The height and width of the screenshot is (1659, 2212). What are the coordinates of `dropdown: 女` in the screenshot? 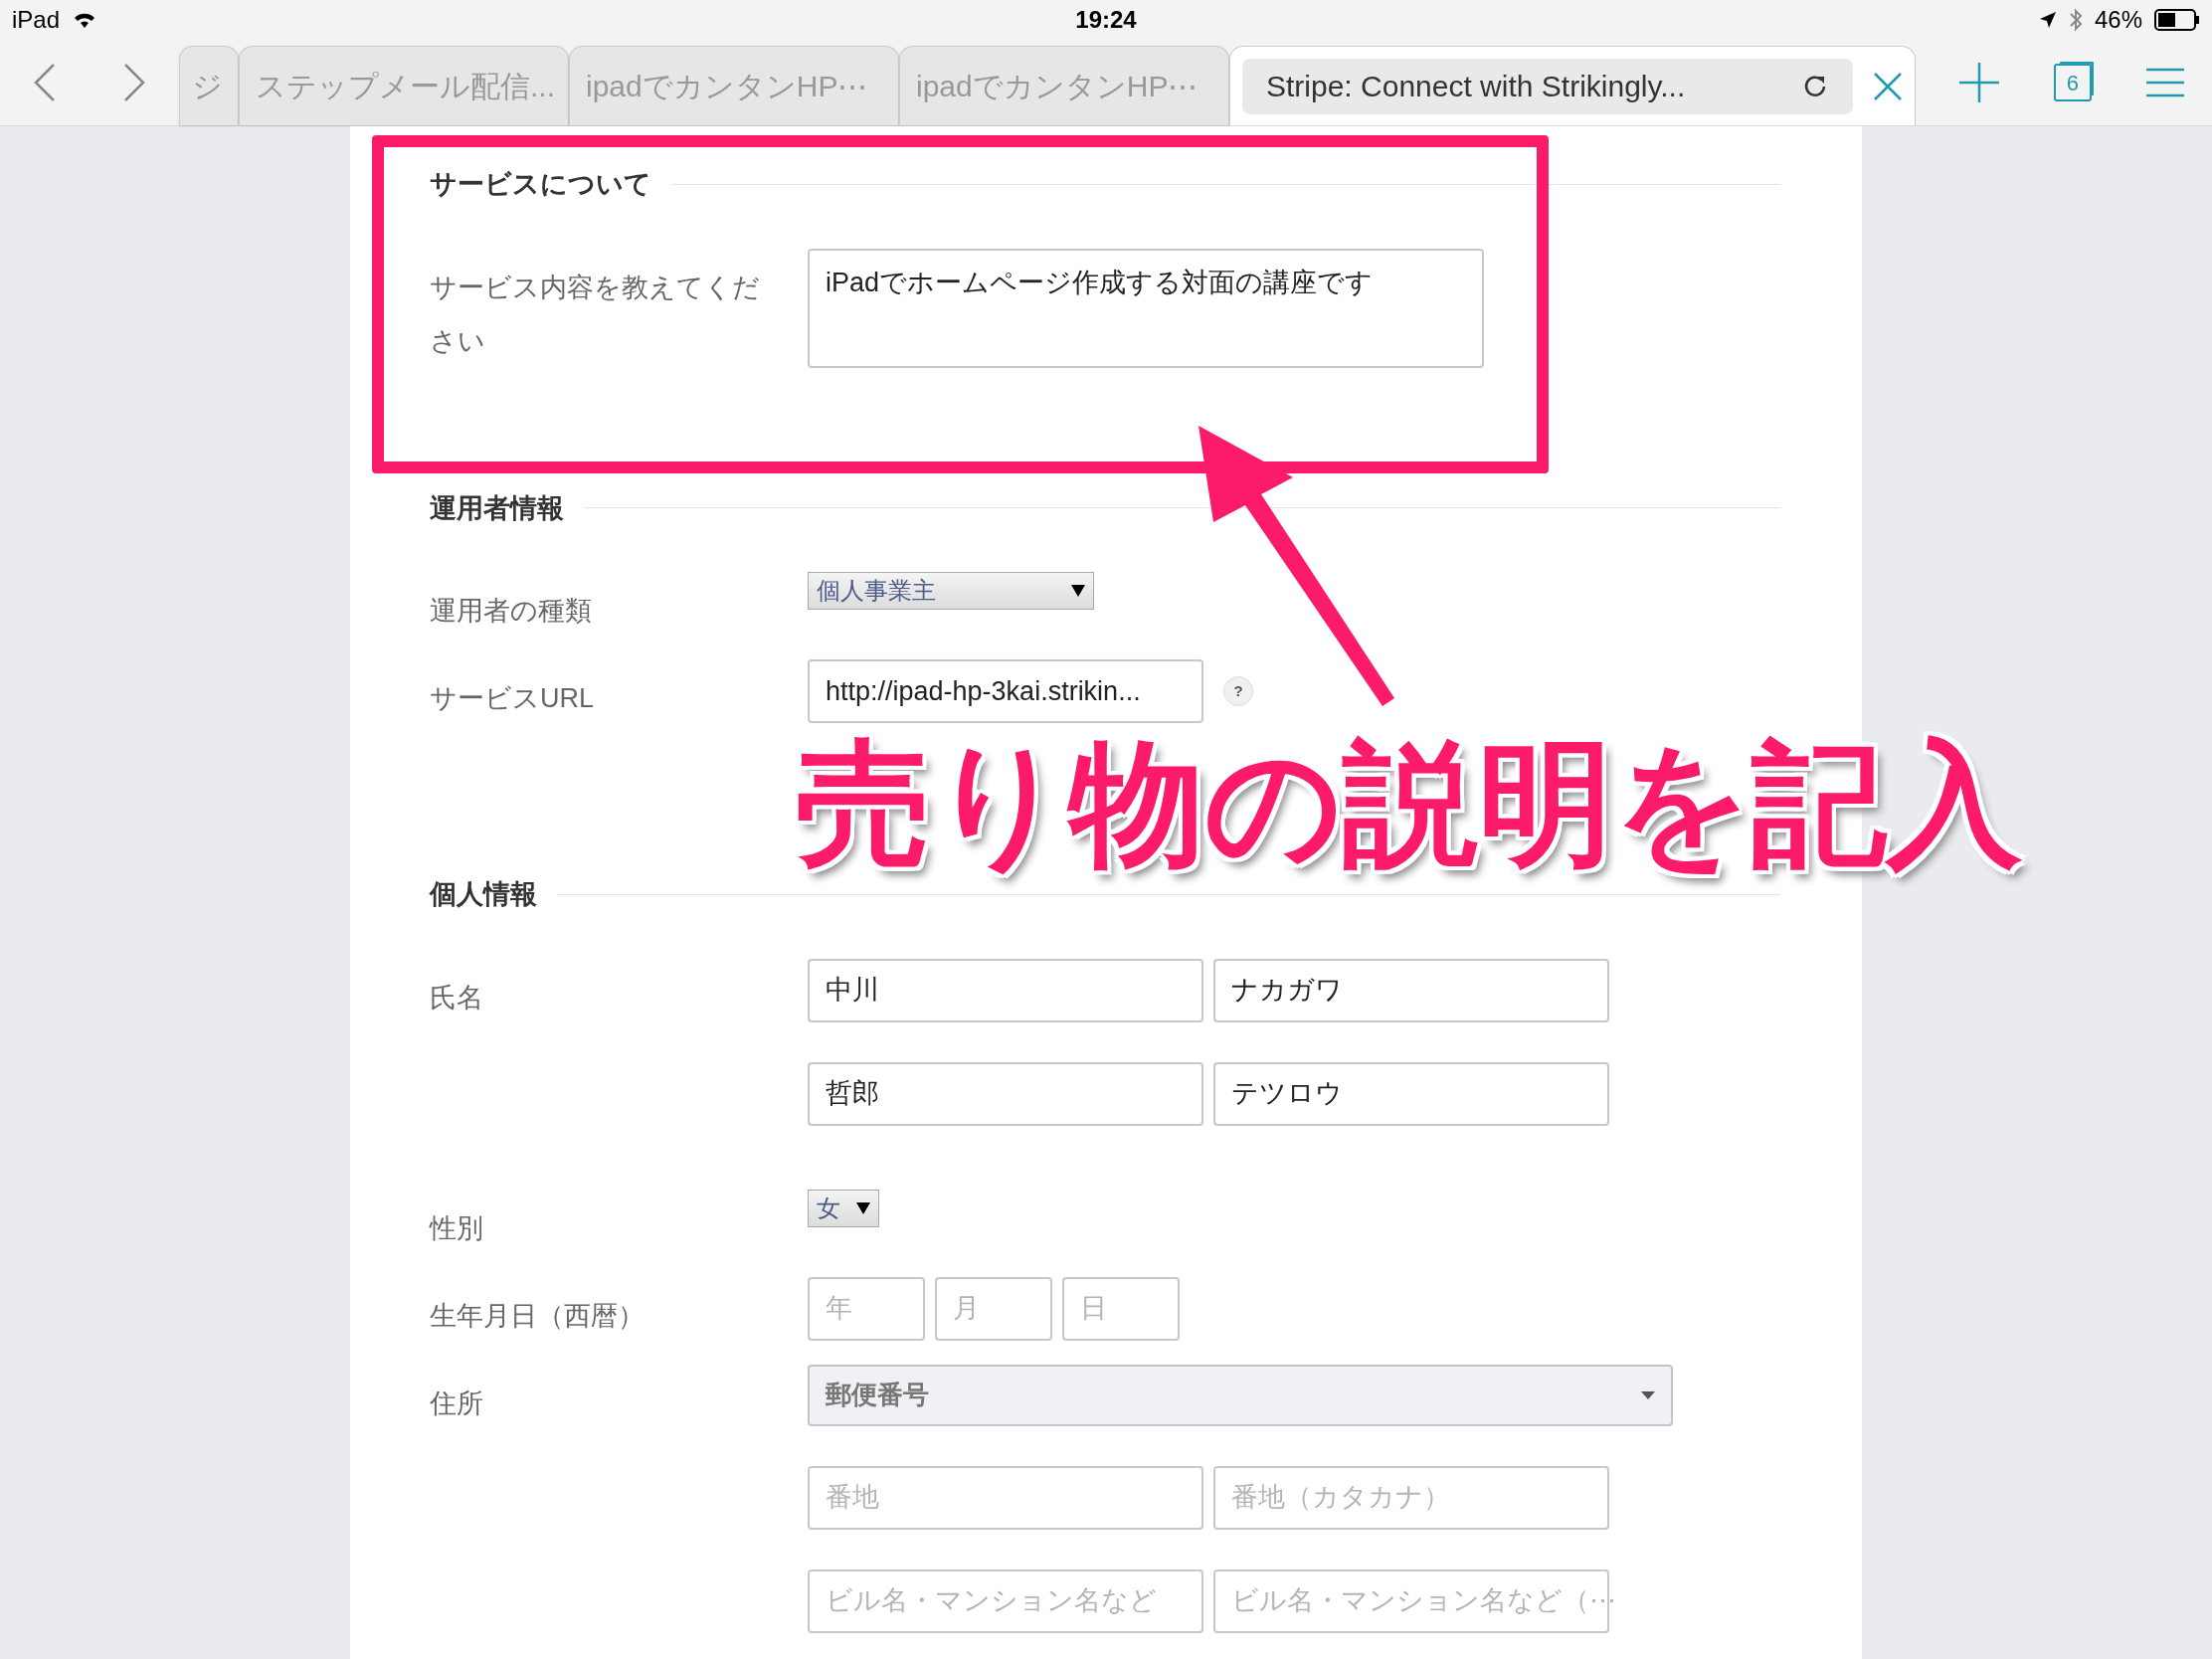 It's located at (843, 1208).